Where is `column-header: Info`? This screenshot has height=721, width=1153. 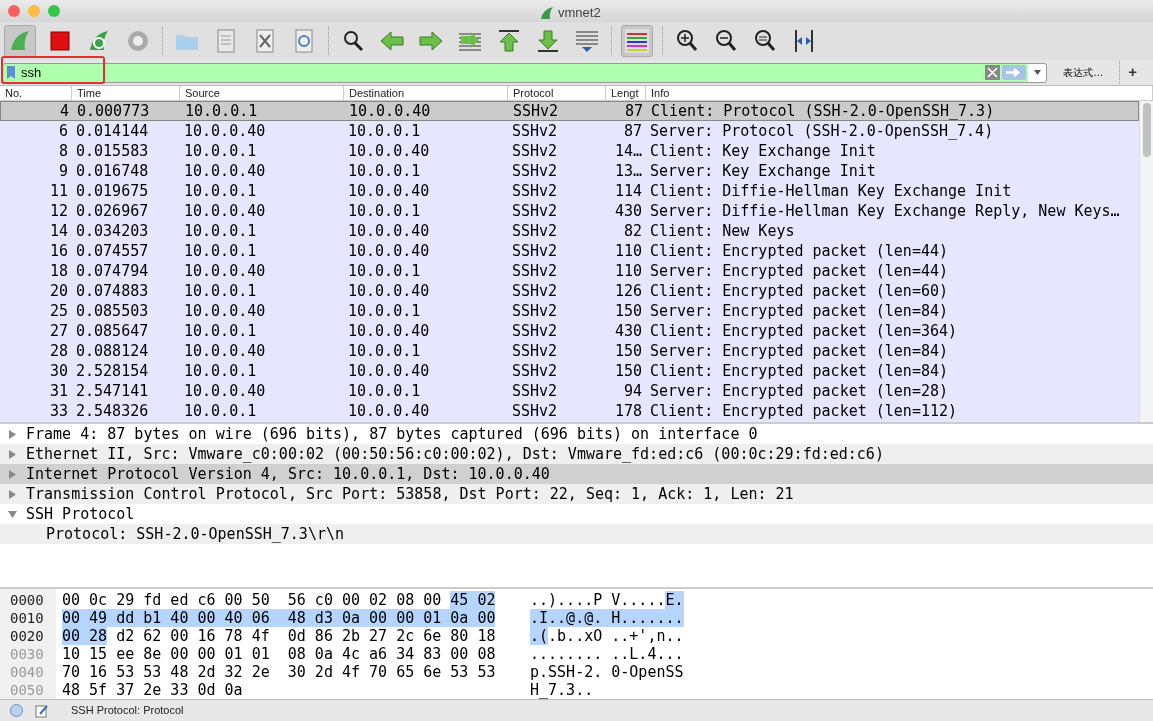 column-header: Info is located at coordinates (899, 93).